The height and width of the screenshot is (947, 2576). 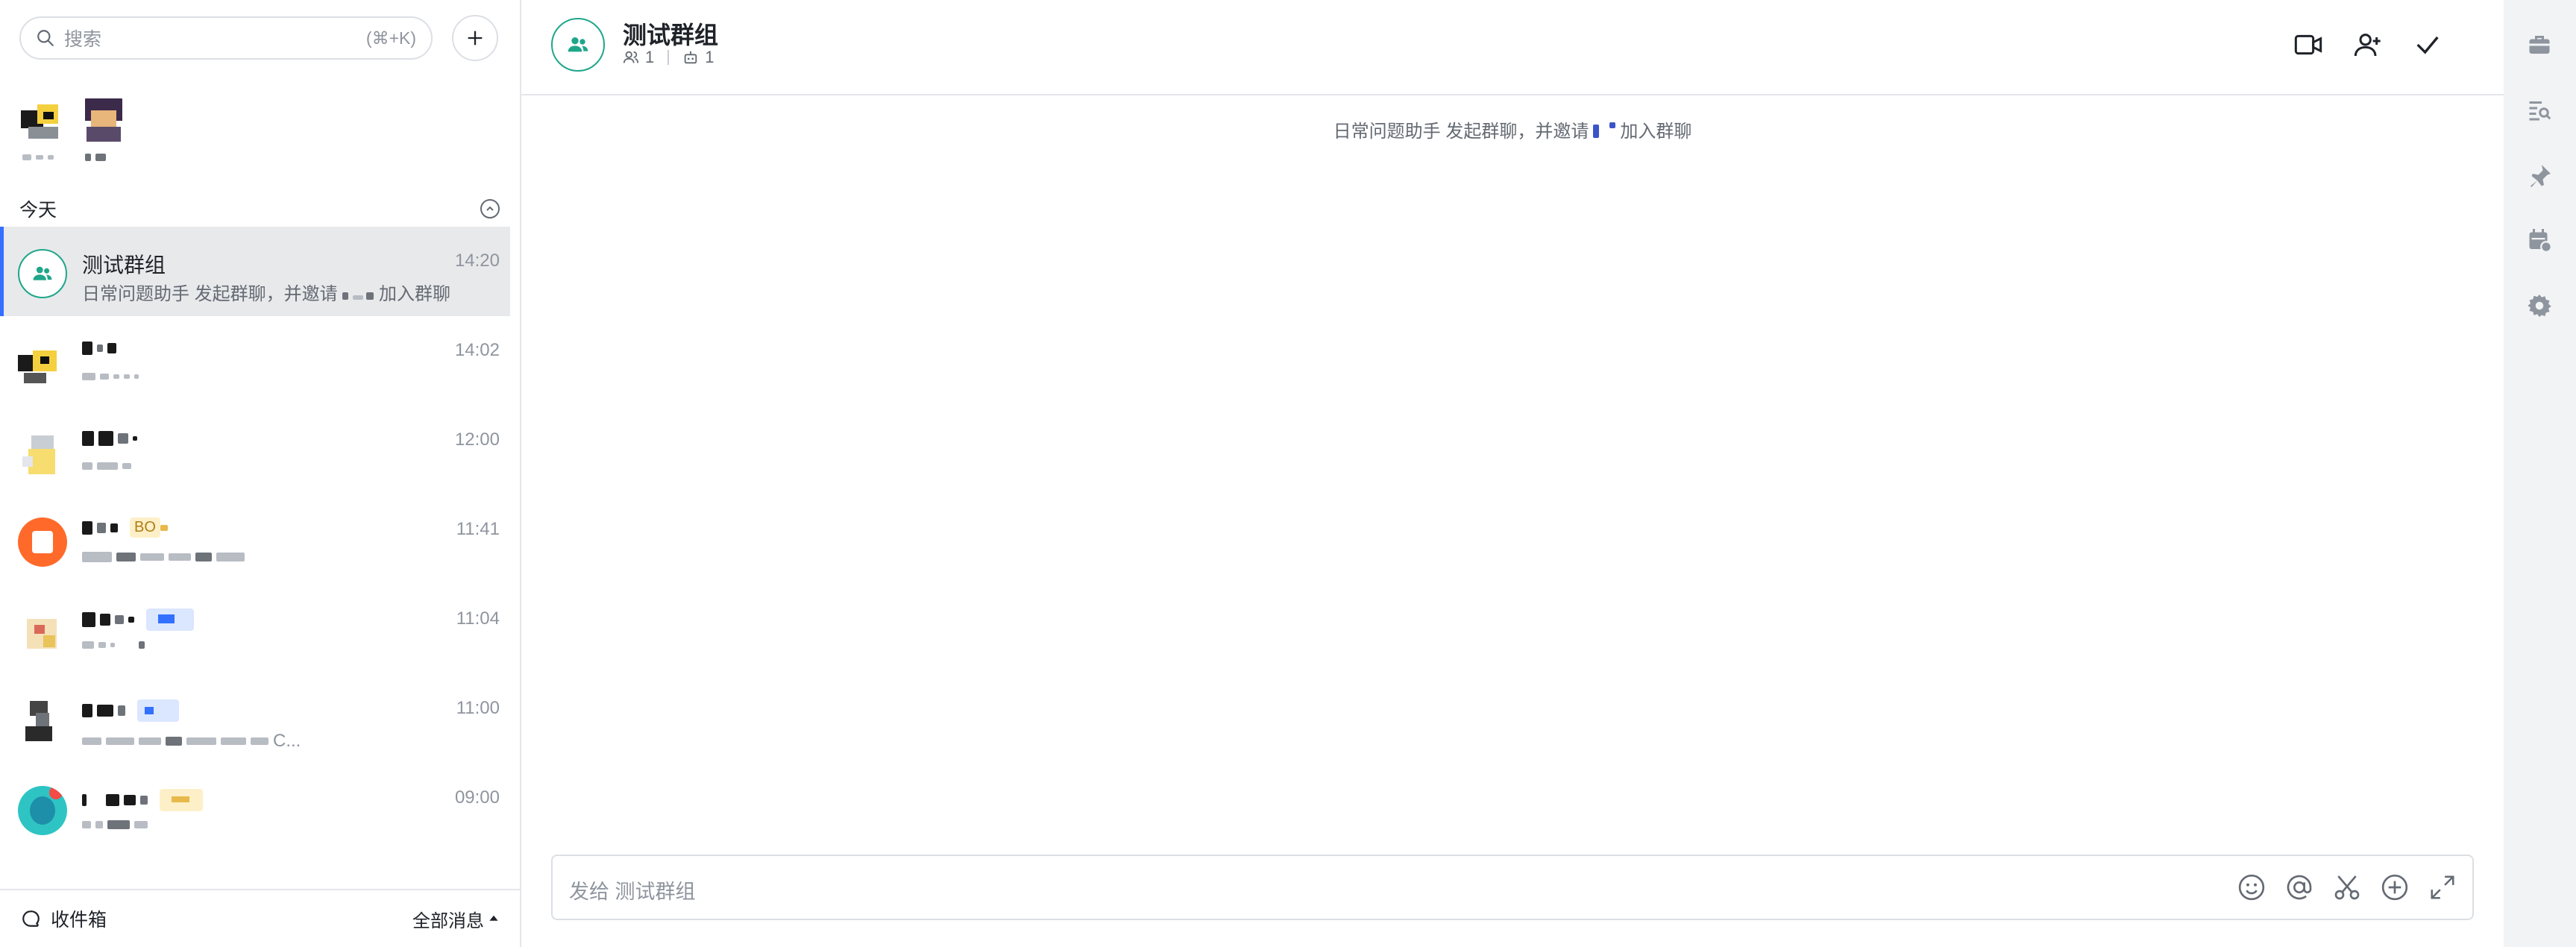 What do you see at coordinates (64, 158) in the screenshot?
I see `pinned-contact-names` at bounding box center [64, 158].